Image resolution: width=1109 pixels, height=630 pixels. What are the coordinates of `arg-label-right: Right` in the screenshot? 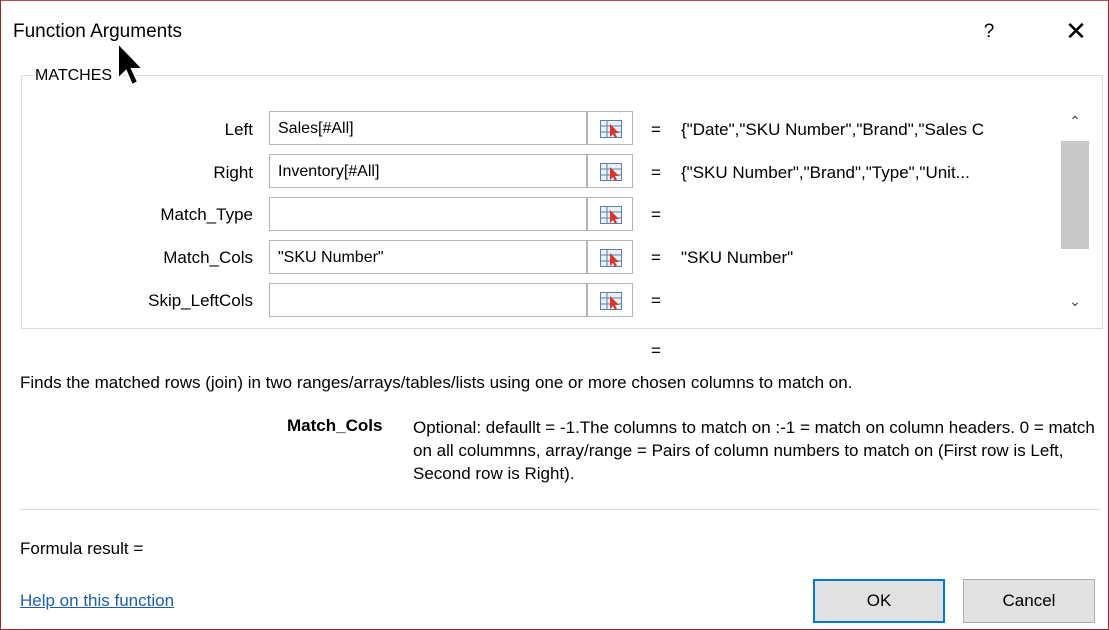 It's located at (233, 172).